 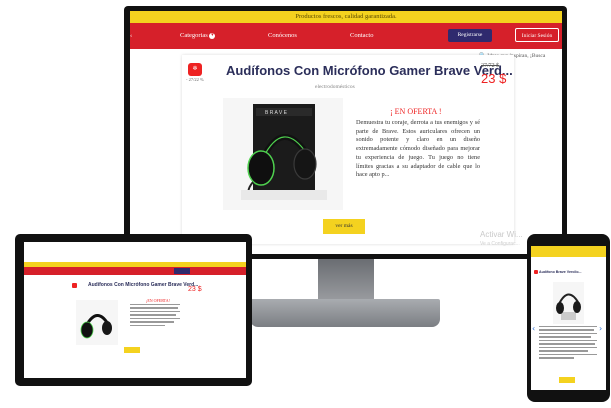 What do you see at coordinates (568, 254) in the screenshot?
I see `phone-navbar` at bounding box center [568, 254].